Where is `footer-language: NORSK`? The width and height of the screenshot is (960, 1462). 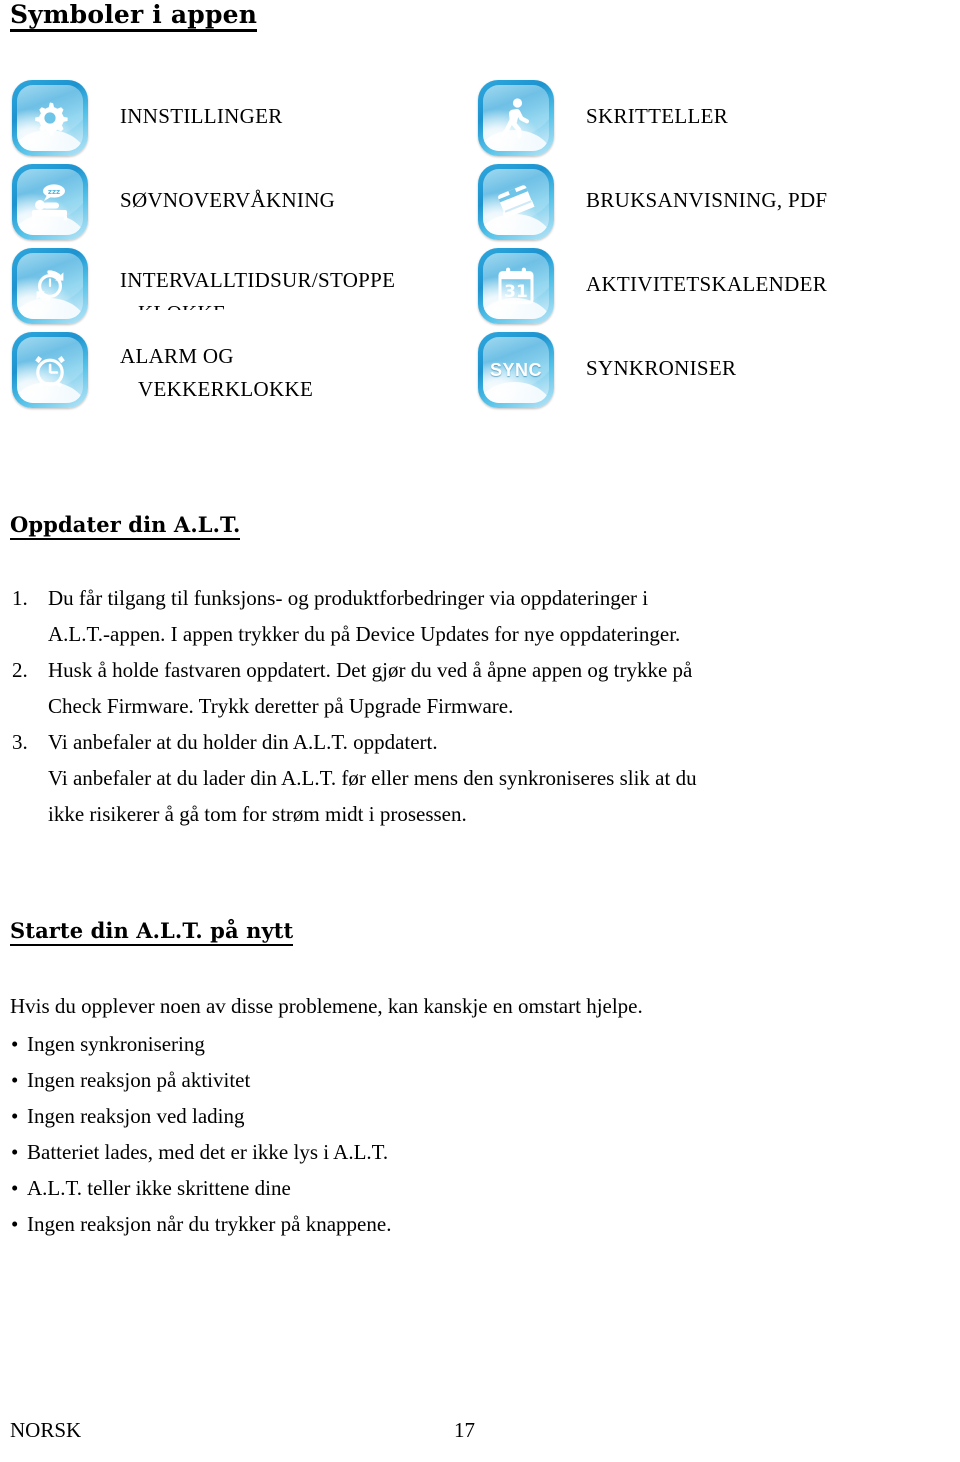
footer-language: NORSK is located at coordinates (46, 1430).